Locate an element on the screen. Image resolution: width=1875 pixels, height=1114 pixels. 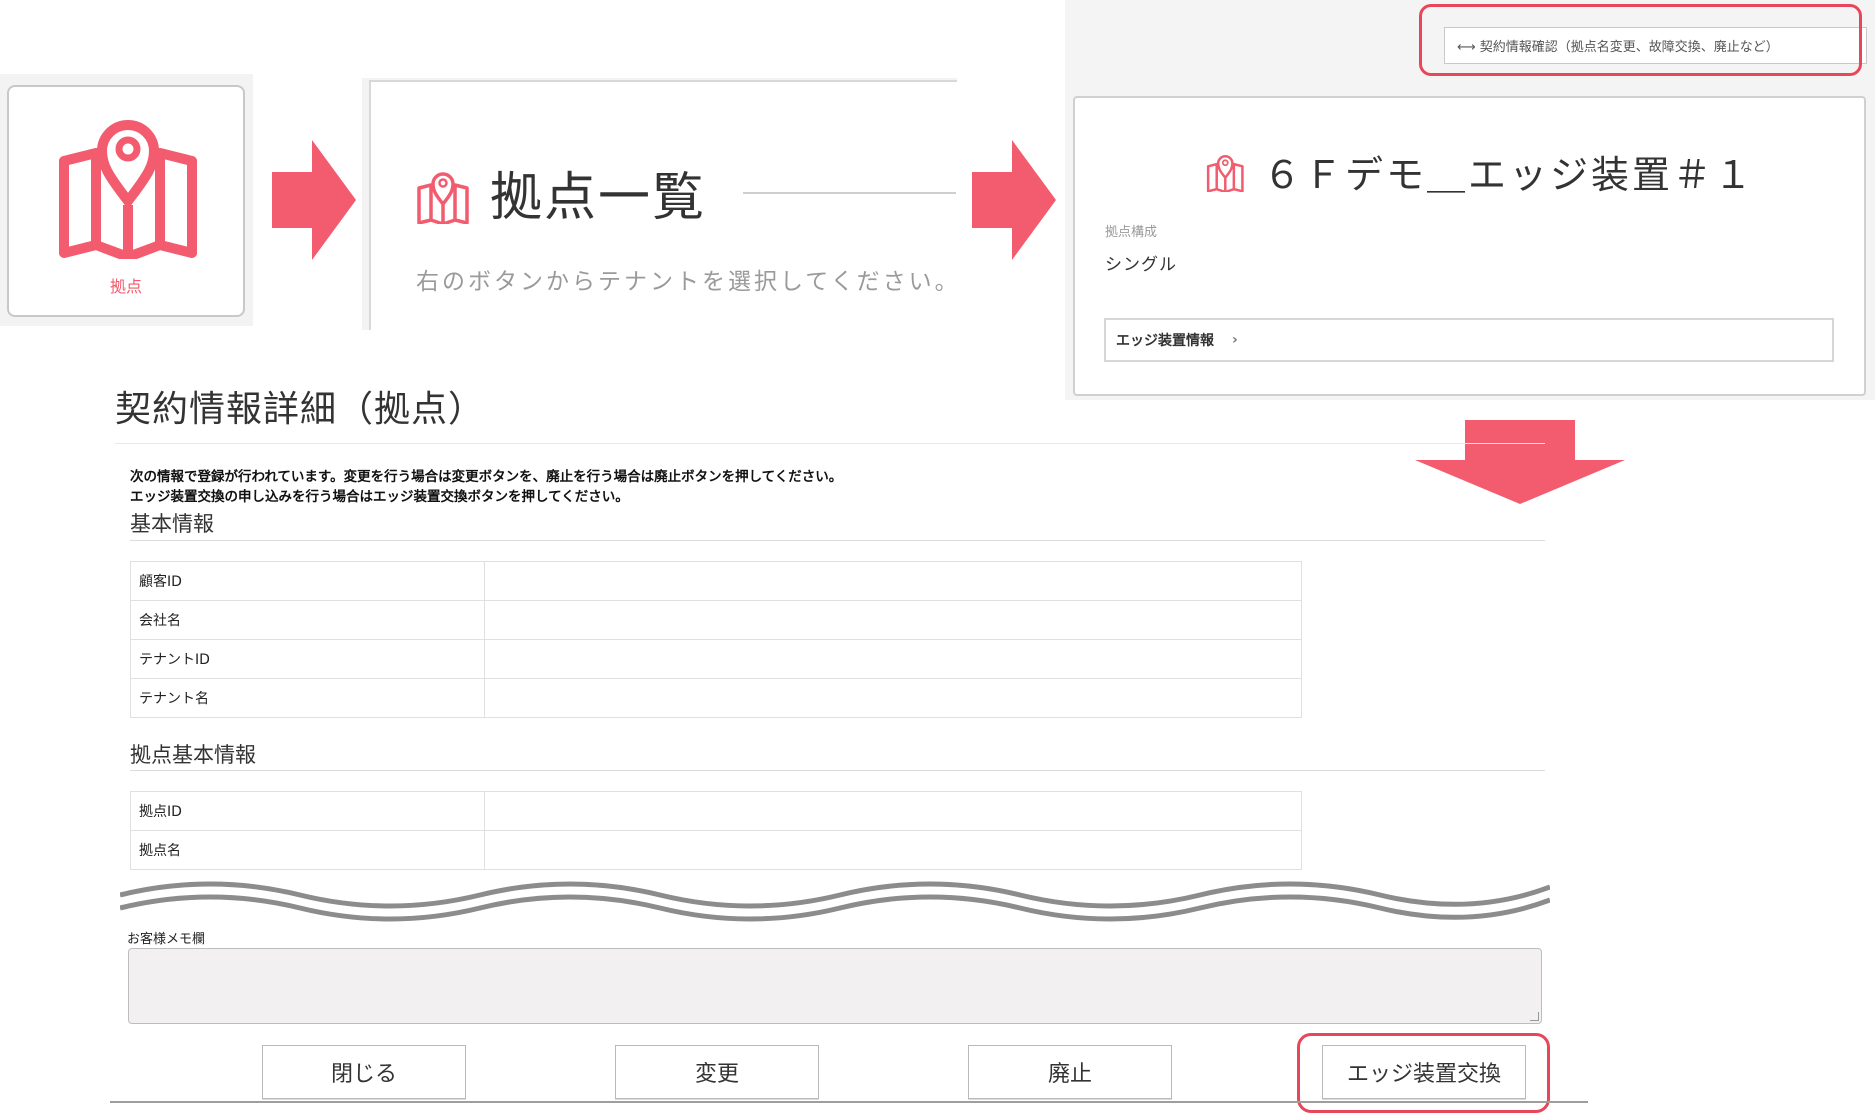
table-row: テナント名 is located at coordinates (716, 698).